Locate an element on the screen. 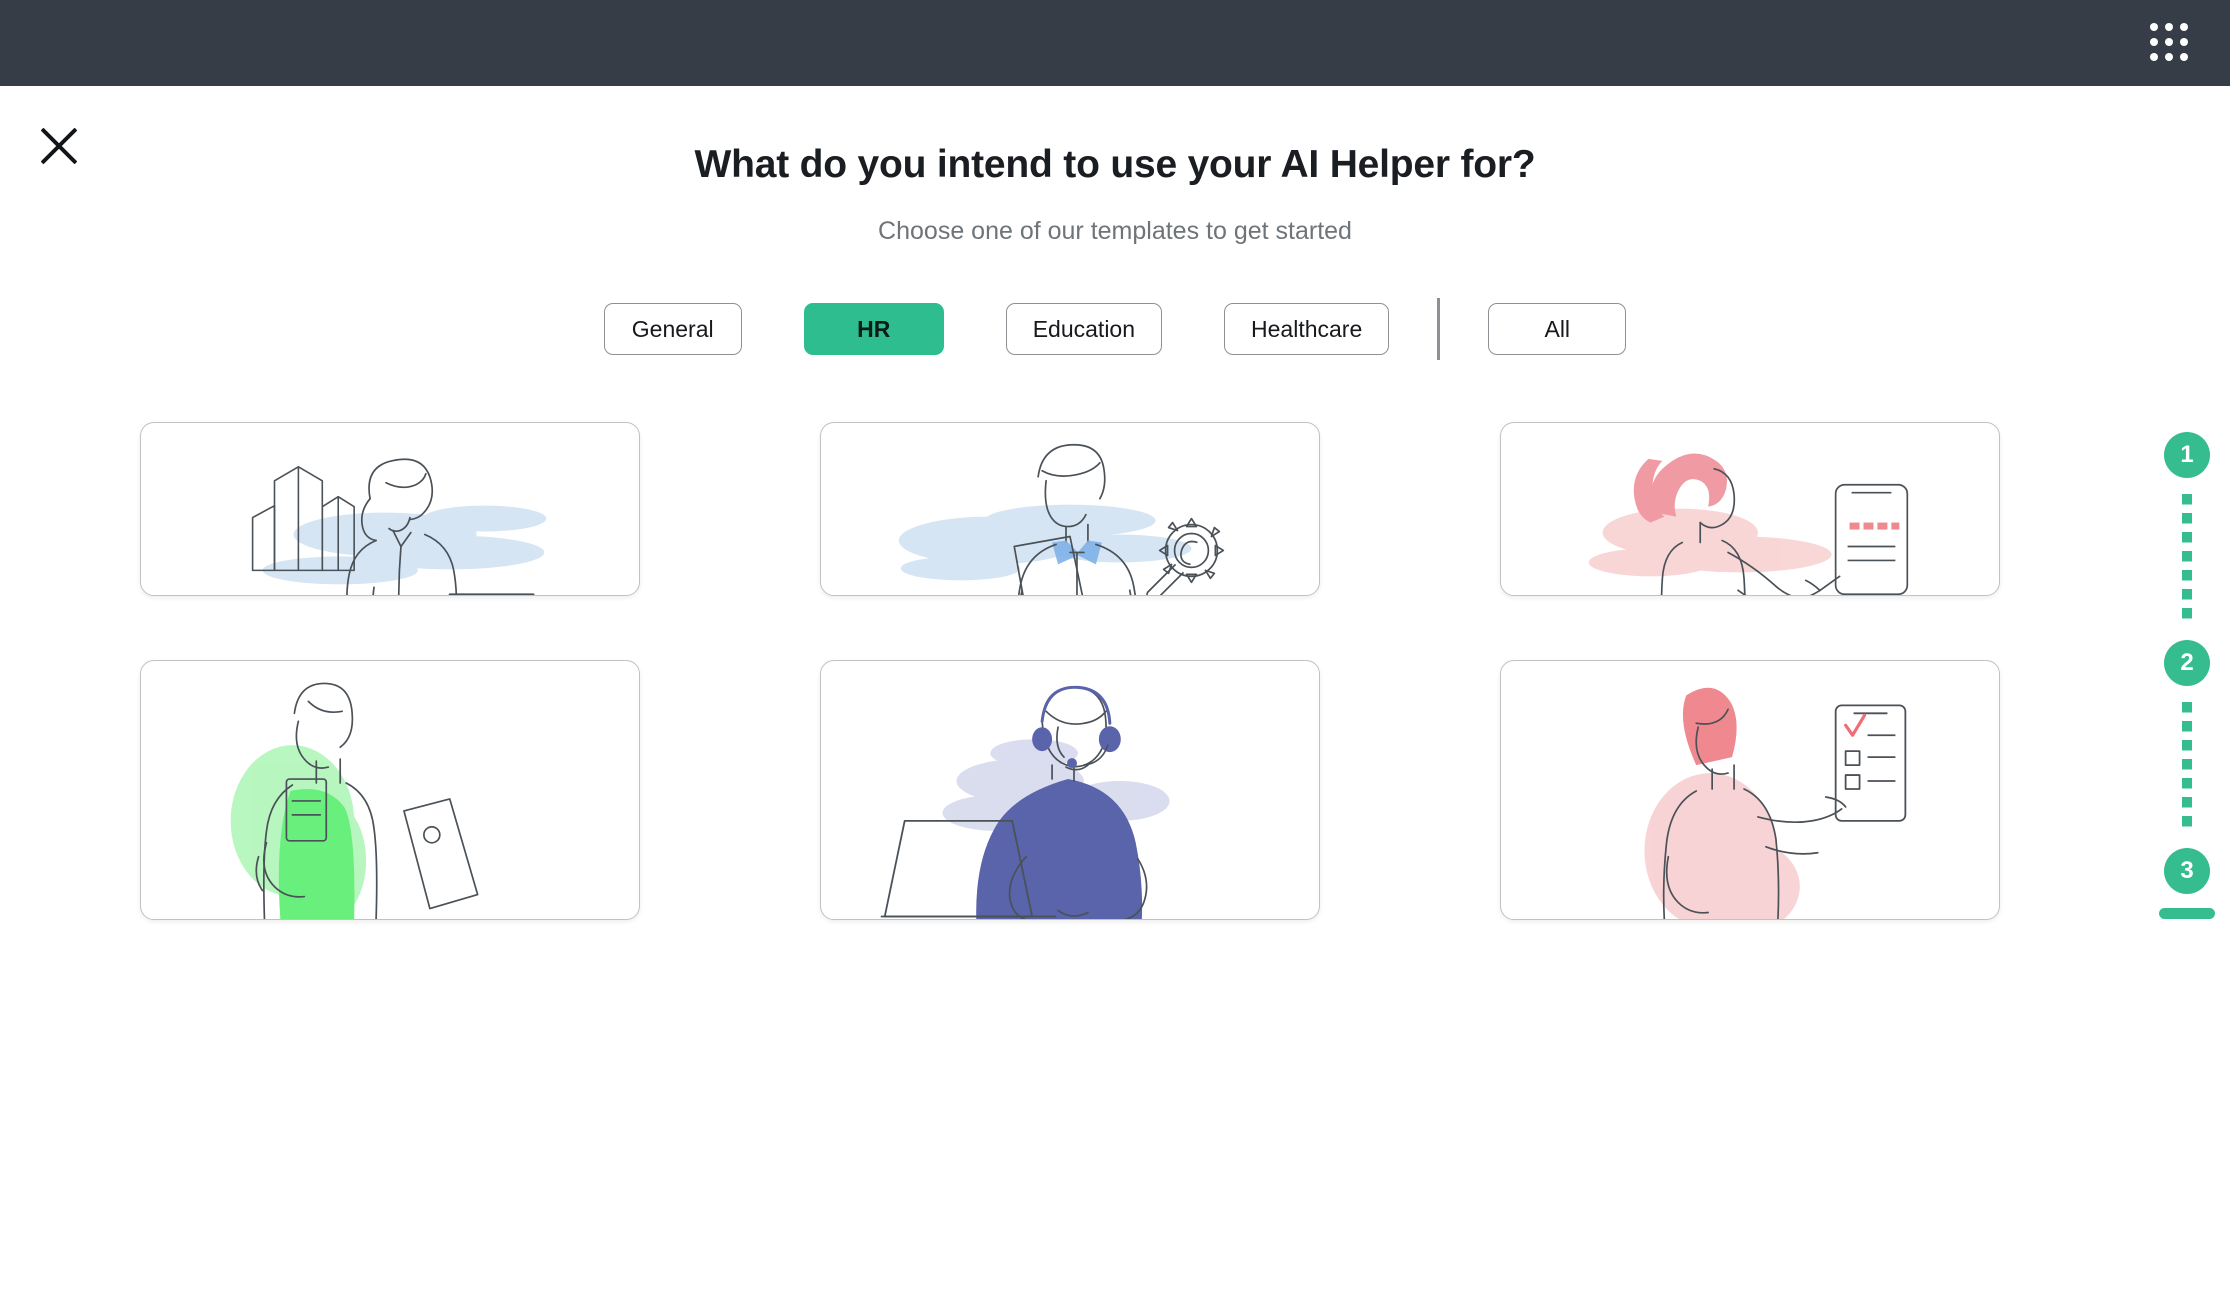 This screenshot has height=1300, width=2230. template-illustration-woman-with-tablet is located at coordinates (1750, 509).